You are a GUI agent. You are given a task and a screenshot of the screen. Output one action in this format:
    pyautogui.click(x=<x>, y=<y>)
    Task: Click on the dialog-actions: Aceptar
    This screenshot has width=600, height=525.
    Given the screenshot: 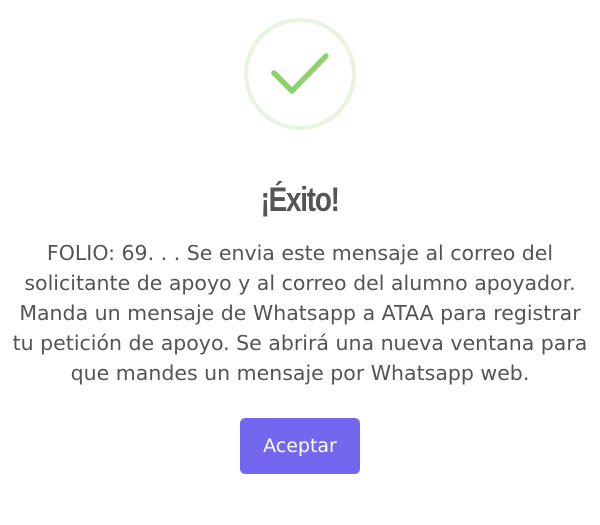 What is the action you would take?
    pyautogui.click(x=300, y=446)
    